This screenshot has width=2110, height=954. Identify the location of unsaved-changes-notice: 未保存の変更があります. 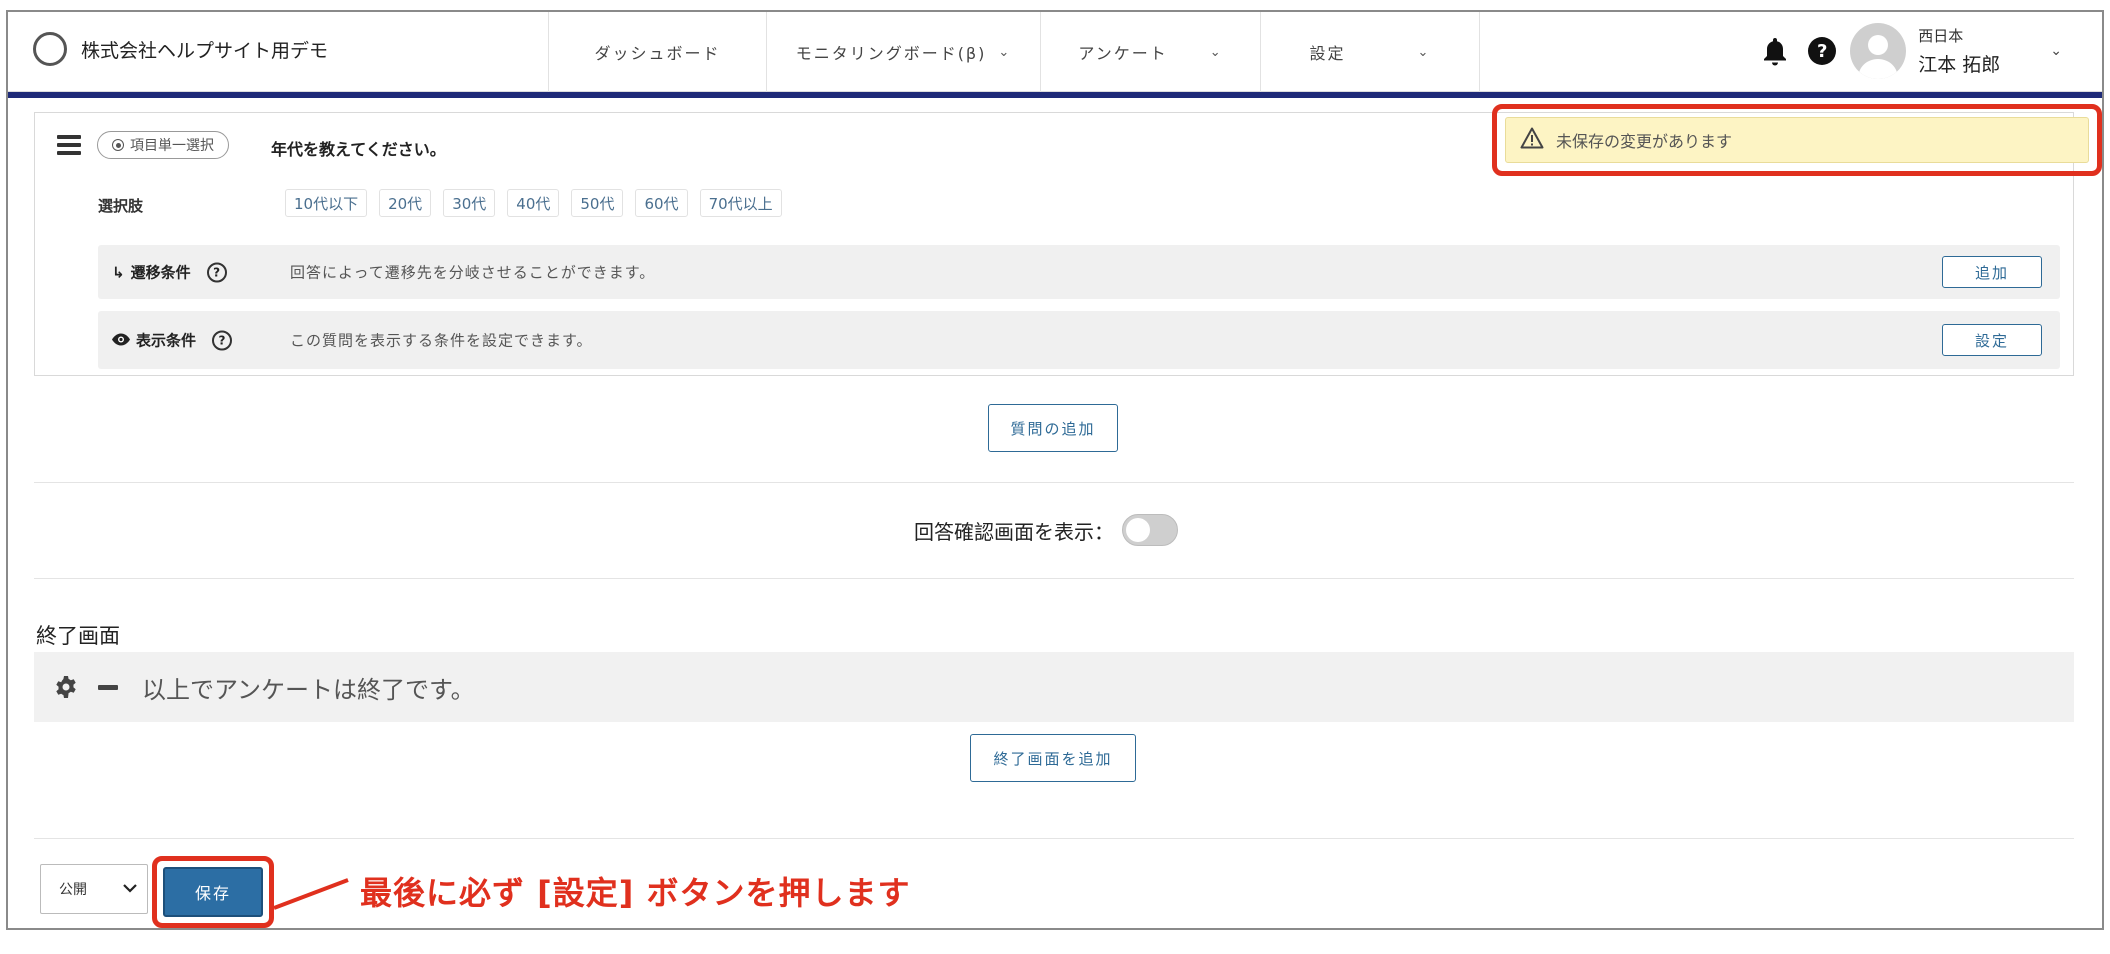
(1797, 140).